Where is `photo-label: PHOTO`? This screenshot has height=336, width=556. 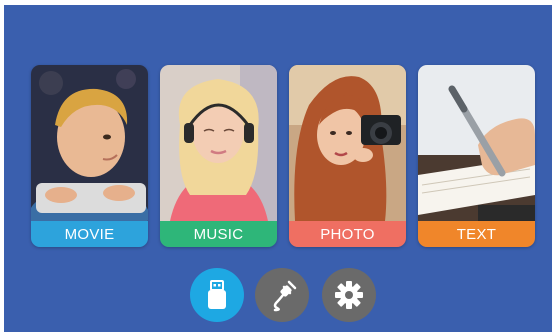 photo-label: PHOTO is located at coordinates (347, 234).